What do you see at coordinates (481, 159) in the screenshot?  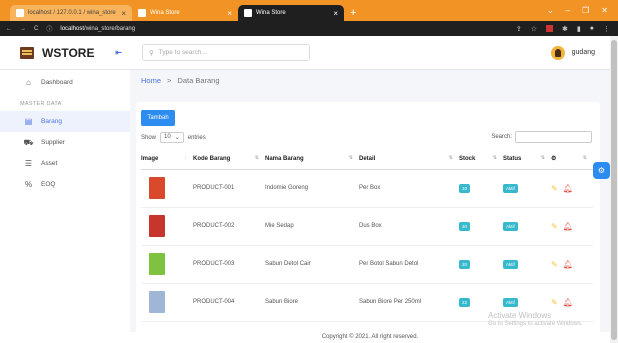 I see `col-stock: Stock ⇅` at bounding box center [481, 159].